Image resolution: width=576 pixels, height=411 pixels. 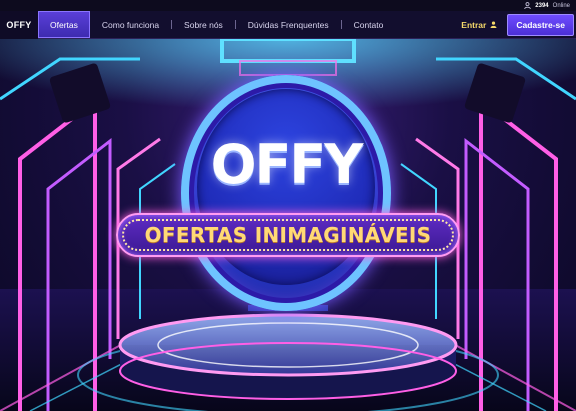 I want to click on signup-button: Cadastre-se, so click(x=540, y=24).